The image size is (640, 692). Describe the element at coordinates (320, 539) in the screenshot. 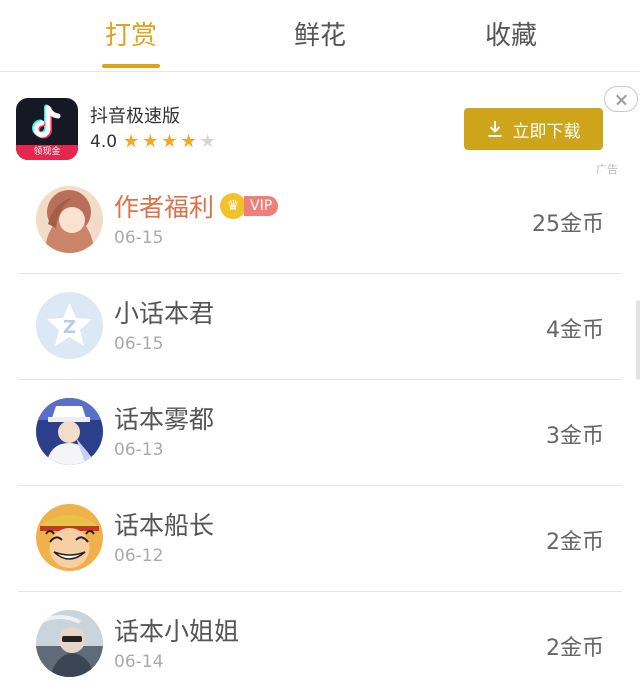

I see `list-item: 话本船长 06-12 2金币` at that location.